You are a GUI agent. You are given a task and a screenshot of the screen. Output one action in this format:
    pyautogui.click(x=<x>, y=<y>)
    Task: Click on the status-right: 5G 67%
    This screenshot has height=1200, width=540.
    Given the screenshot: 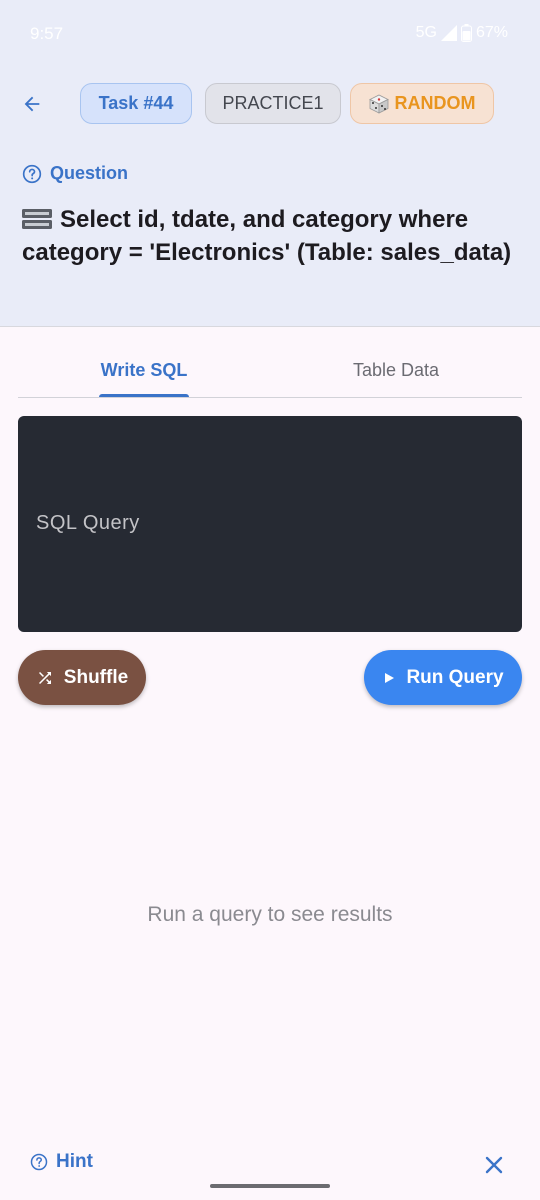 What is the action you would take?
    pyautogui.click(x=462, y=33)
    